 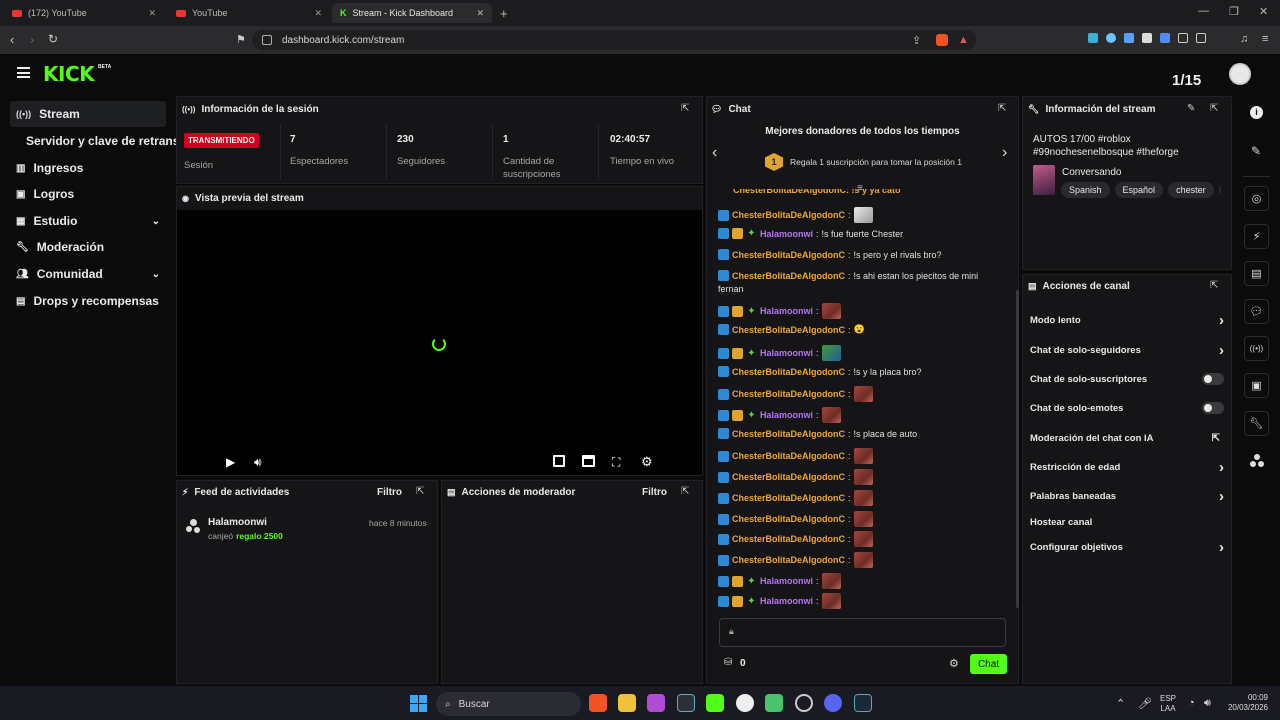 What do you see at coordinates (98, 141) in the screenshot?
I see `sidebar-item-server-key: Servidor y clave de retransm` at bounding box center [98, 141].